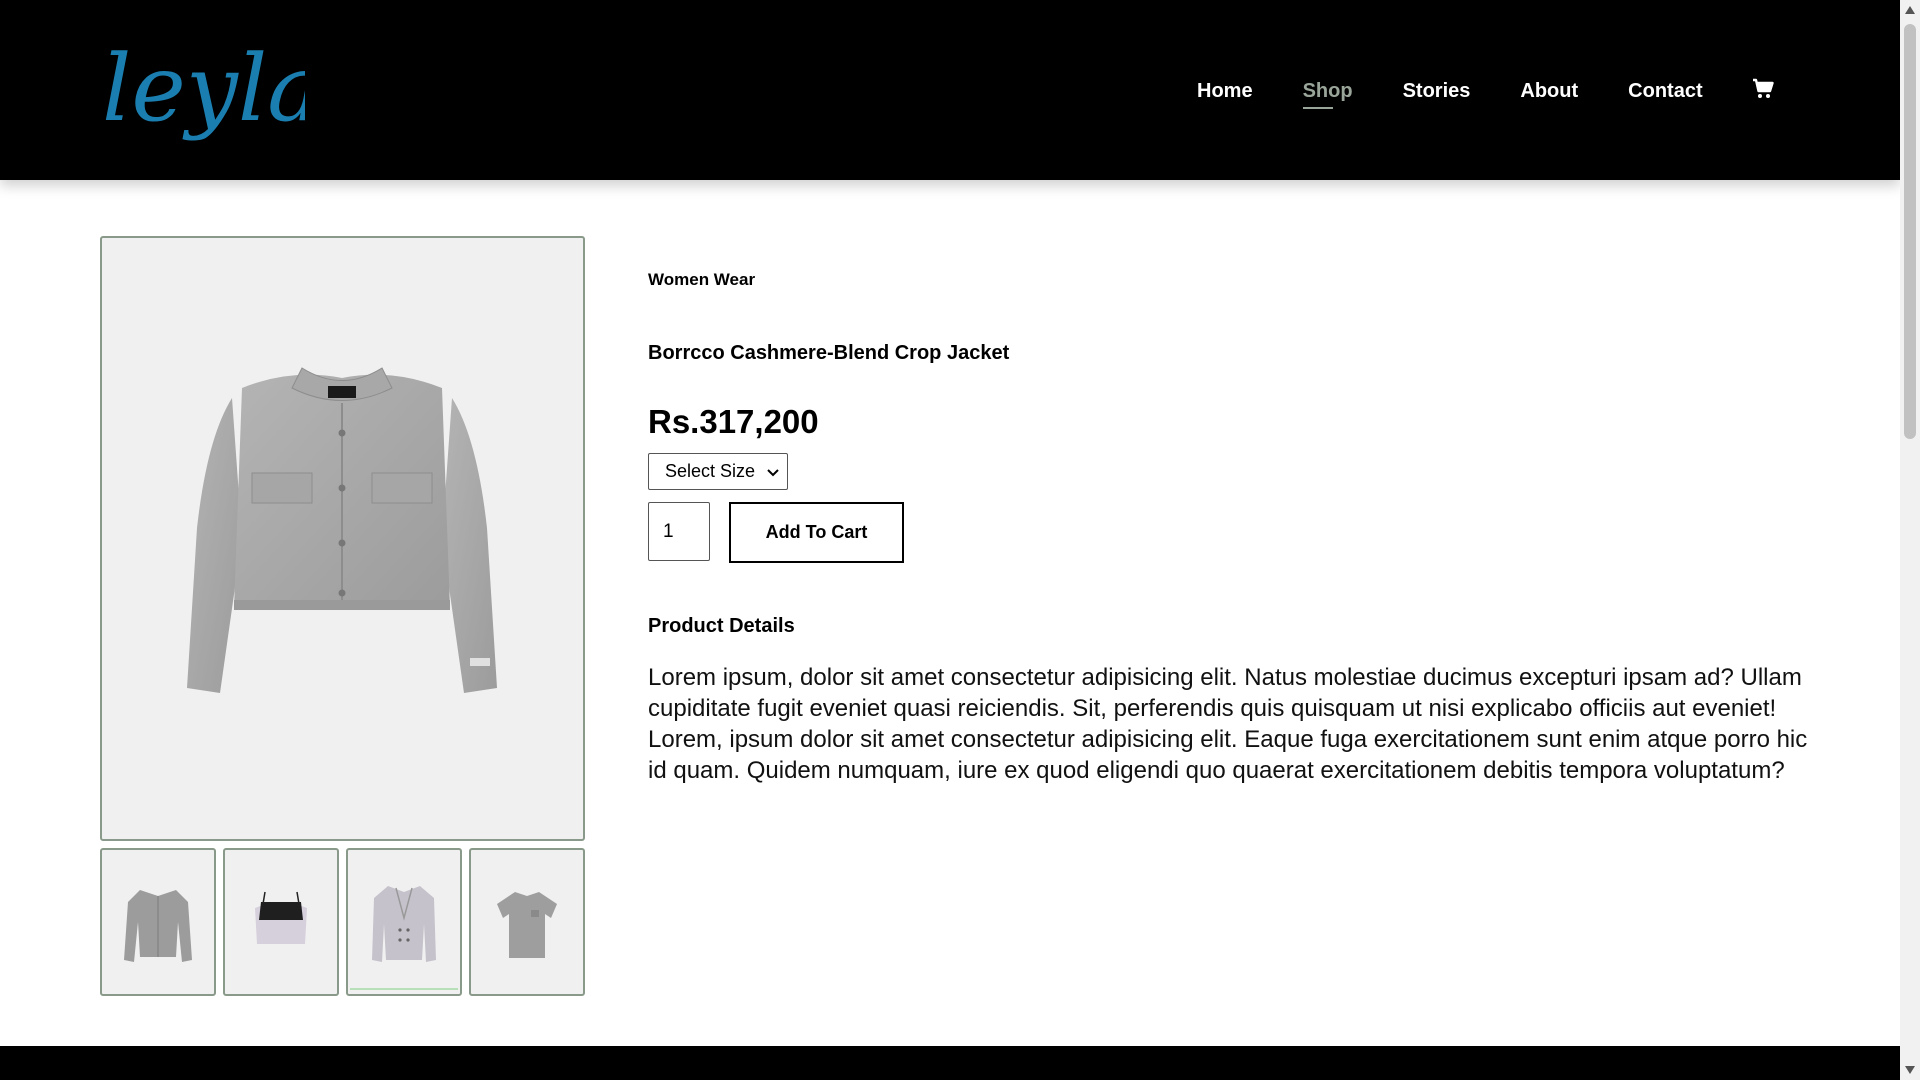 The image size is (1920, 1080). I want to click on add-to-cart-button: Add To Cart, so click(816, 532).